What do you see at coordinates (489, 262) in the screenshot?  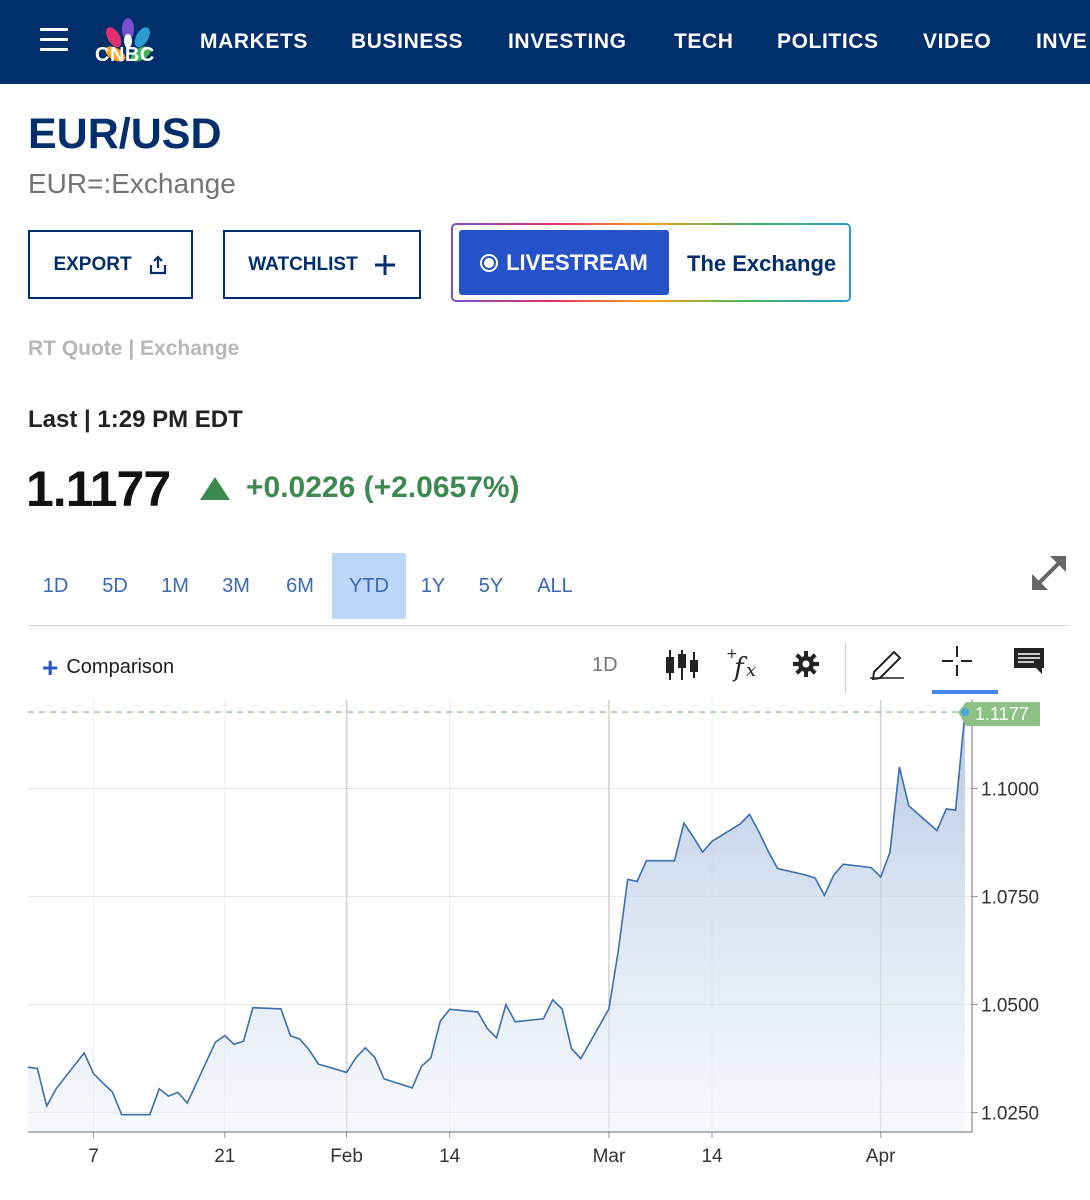 I see `live-dot-icon` at bounding box center [489, 262].